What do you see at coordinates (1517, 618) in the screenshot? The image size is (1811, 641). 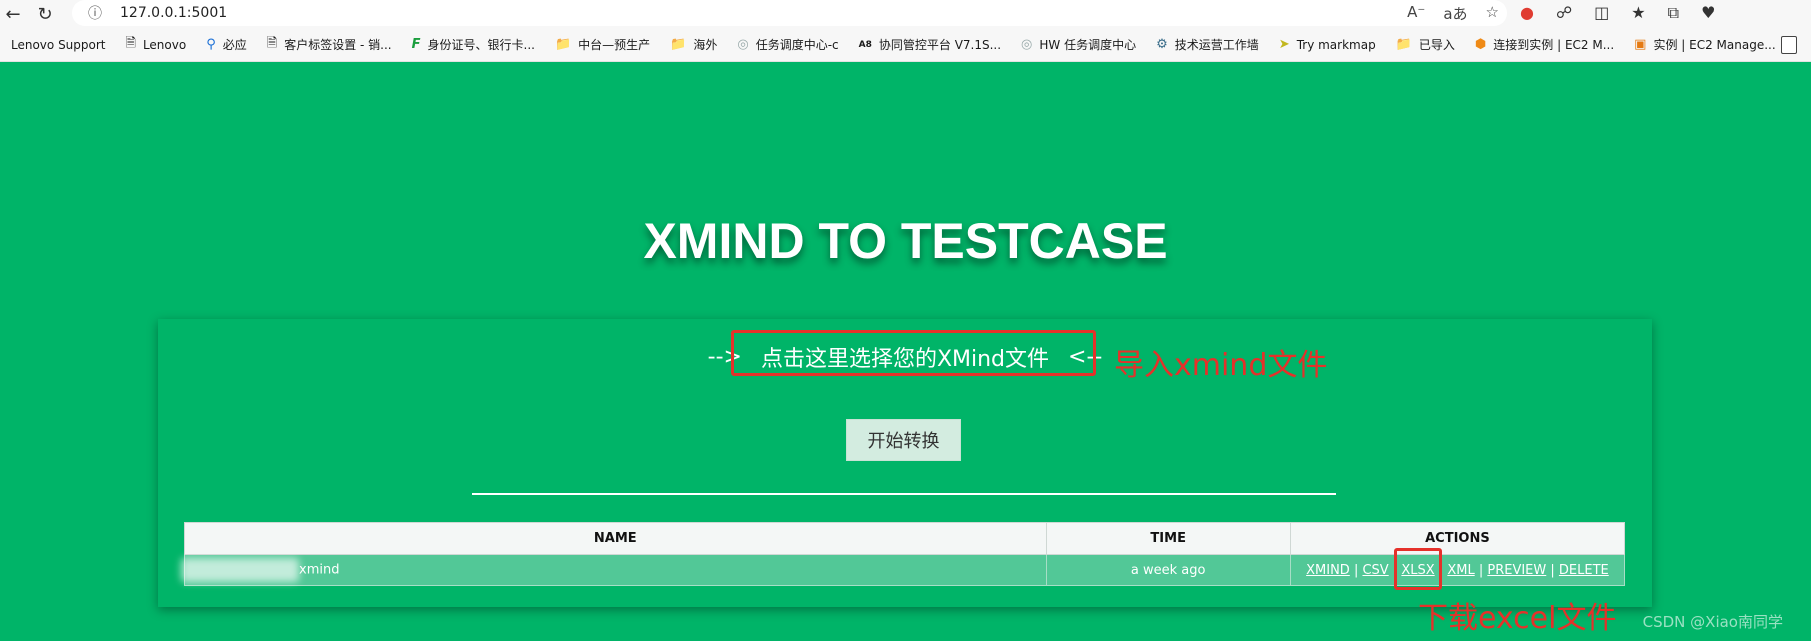 I see `download-annotation: 下载excel文件` at bounding box center [1517, 618].